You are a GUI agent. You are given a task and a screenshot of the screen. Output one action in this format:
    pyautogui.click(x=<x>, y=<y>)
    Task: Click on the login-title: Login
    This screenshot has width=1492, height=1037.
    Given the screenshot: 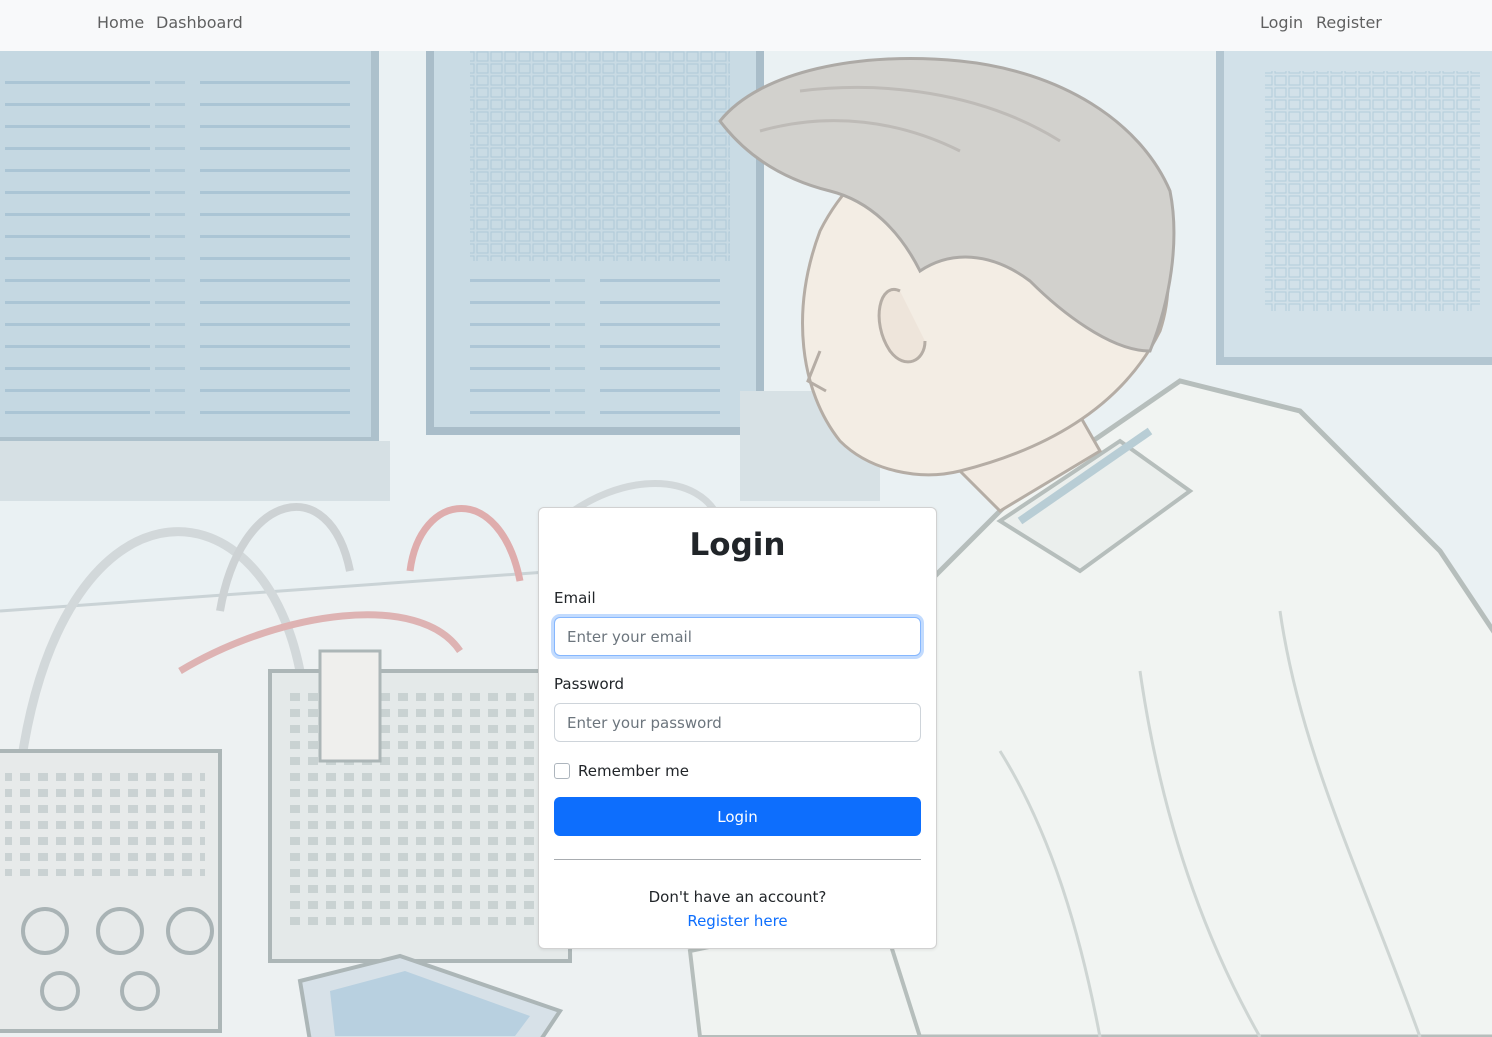 What is the action you would take?
    pyautogui.click(x=737, y=545)
    